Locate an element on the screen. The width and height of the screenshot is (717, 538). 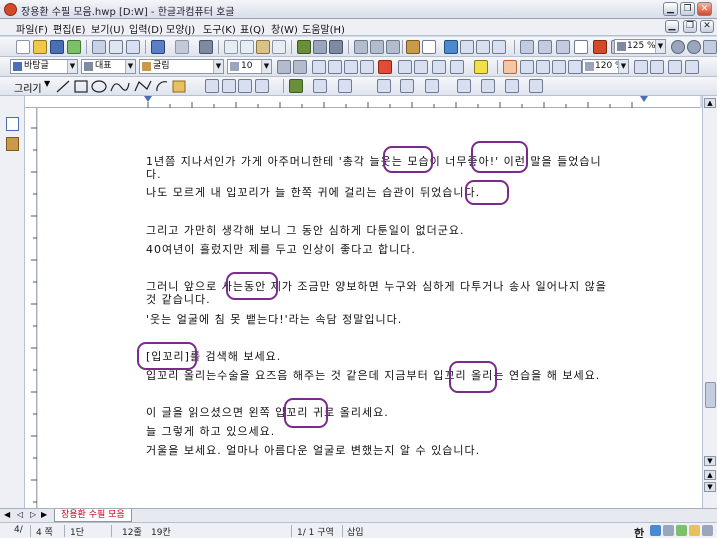
formula-icon is located at coordinates (483, 47).